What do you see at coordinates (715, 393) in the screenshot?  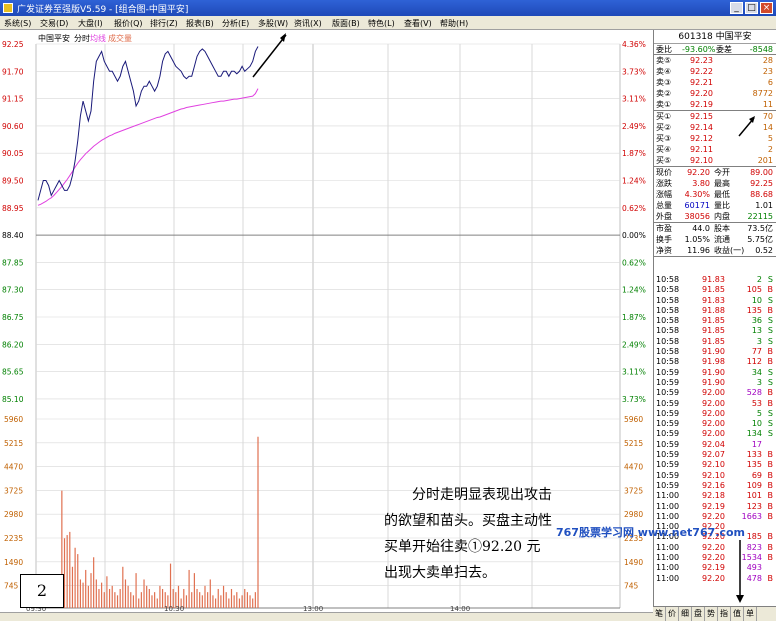 I see `tick-row: 10:59 92.00 528 B` at bounding box center [715, 393].